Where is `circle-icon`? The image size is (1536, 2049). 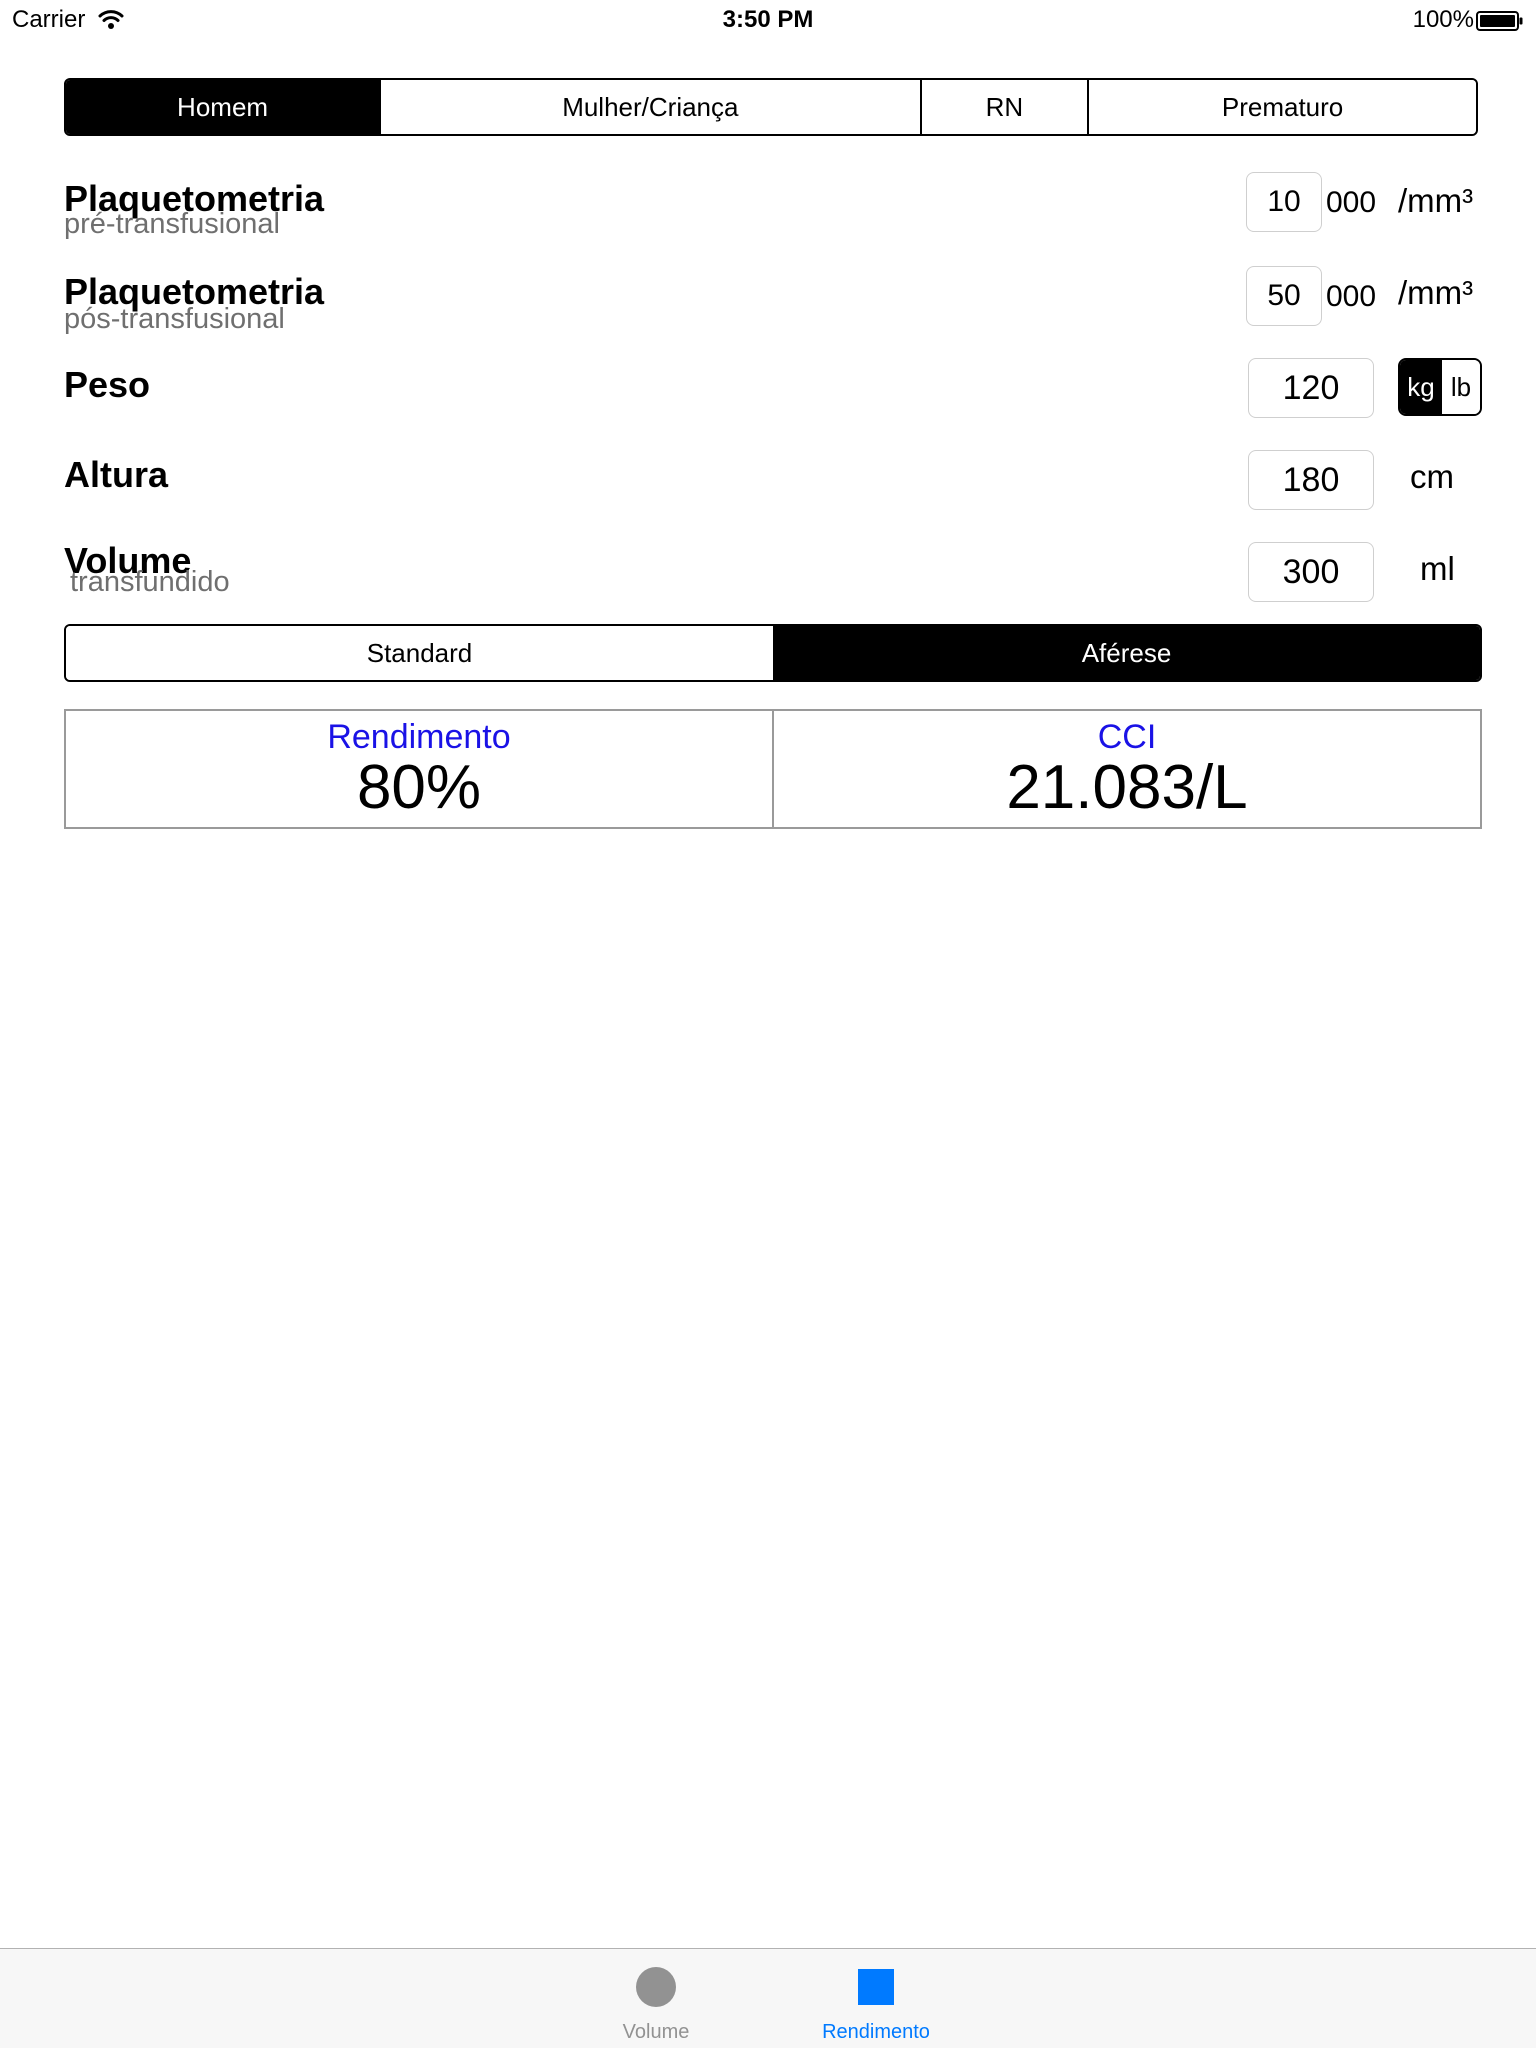
circle-icon is located at coordinates (656, 1987).